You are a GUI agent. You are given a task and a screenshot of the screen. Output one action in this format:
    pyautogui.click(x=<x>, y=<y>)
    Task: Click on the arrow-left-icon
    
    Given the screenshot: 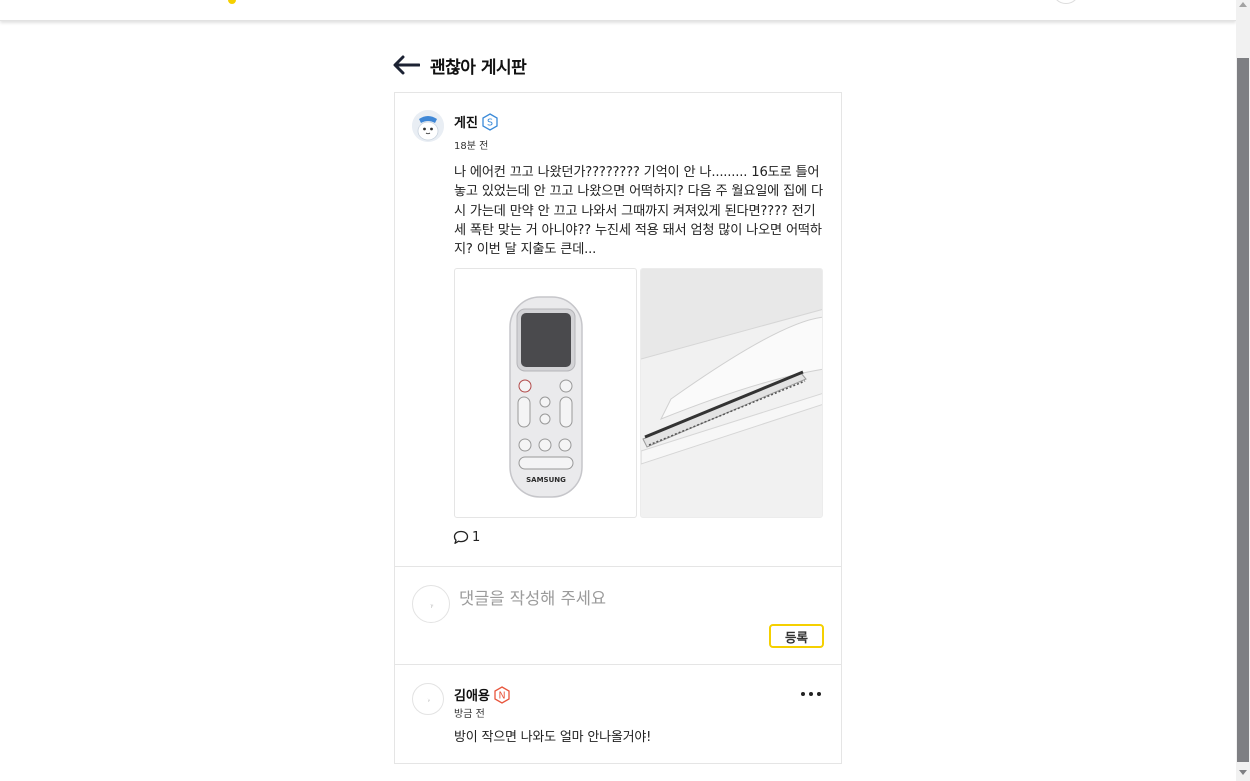 What is the action you would take?
    pyautogui.click(x=406, y=65)
    